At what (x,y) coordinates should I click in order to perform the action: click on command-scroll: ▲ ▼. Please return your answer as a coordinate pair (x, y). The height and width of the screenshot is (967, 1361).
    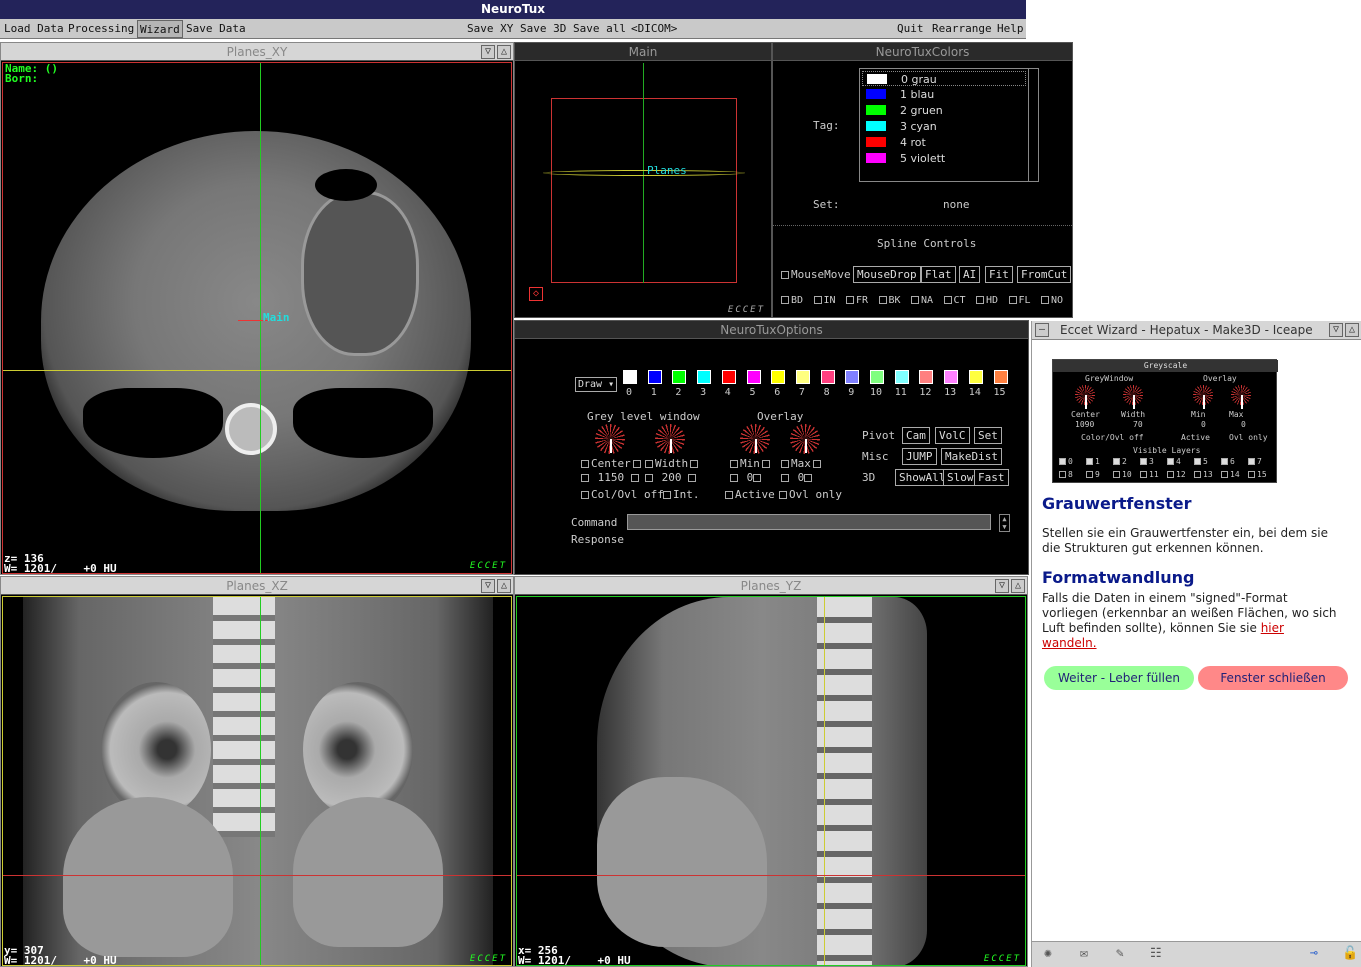
    Looking at the image, I should click on (1004, 523).